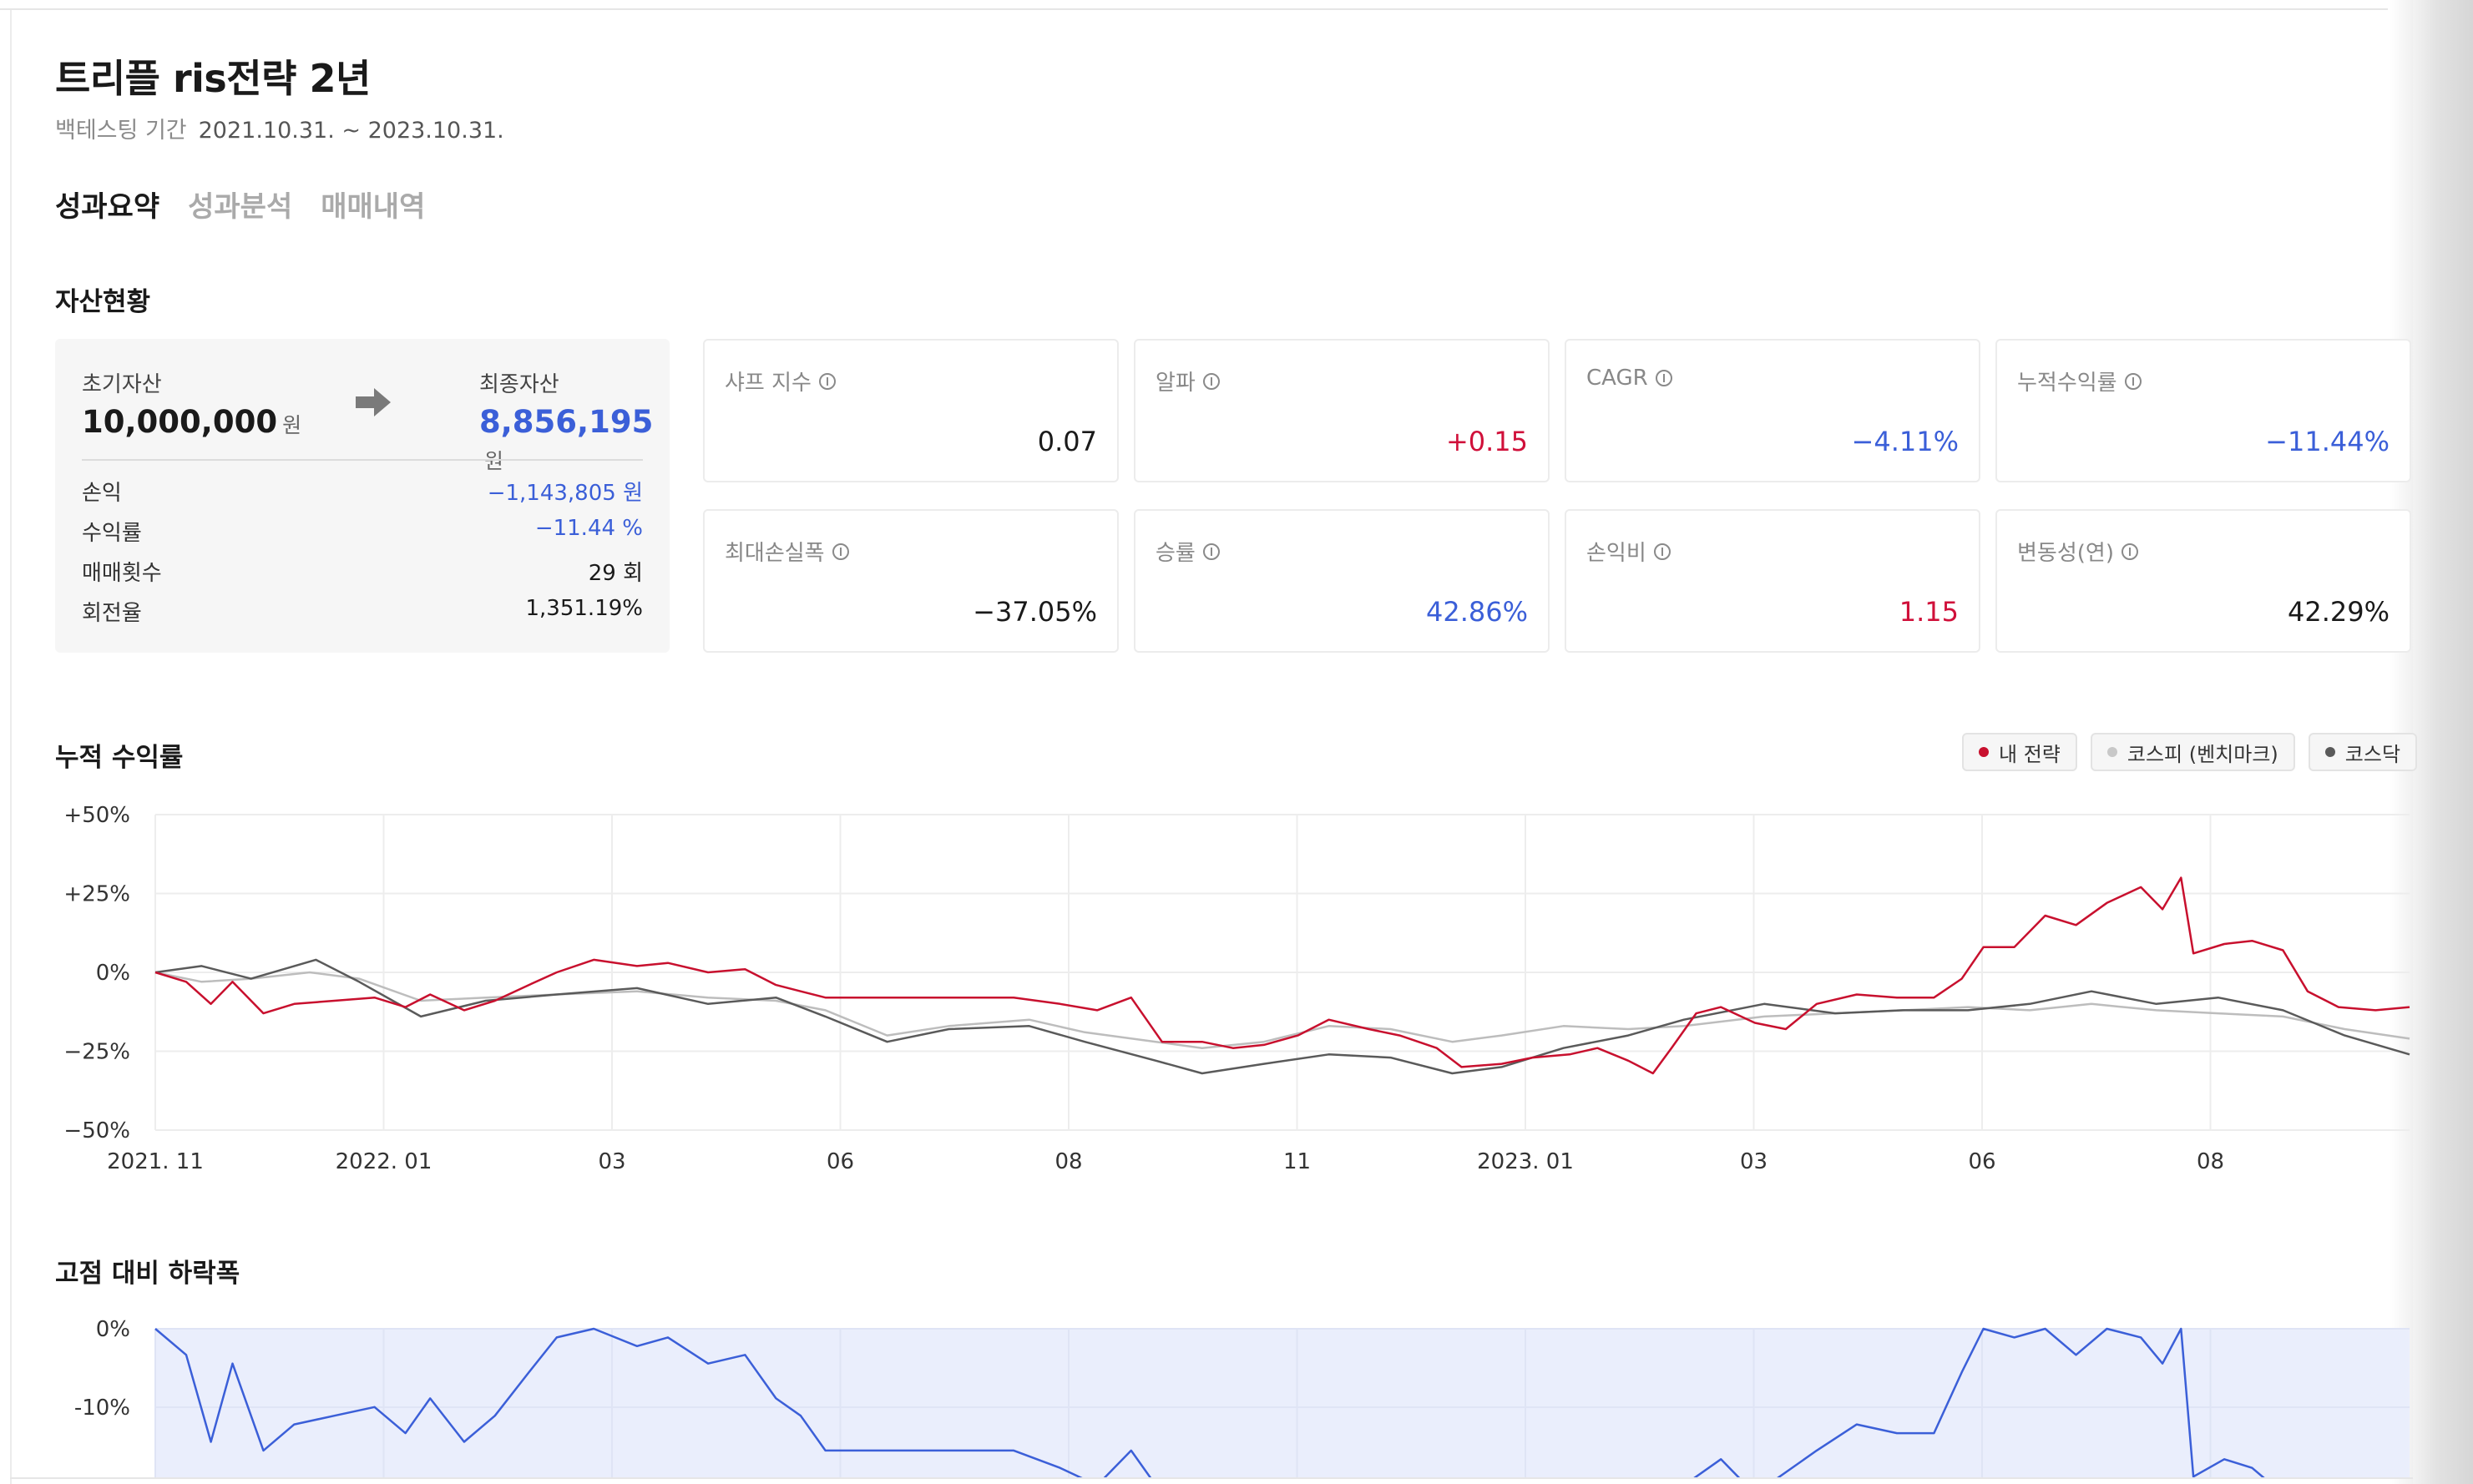  What do you see at coordinates (155, 1161) in the screenshot?
I see `x-tick-label: 2021. 11` at bounding box center [155, 1161].